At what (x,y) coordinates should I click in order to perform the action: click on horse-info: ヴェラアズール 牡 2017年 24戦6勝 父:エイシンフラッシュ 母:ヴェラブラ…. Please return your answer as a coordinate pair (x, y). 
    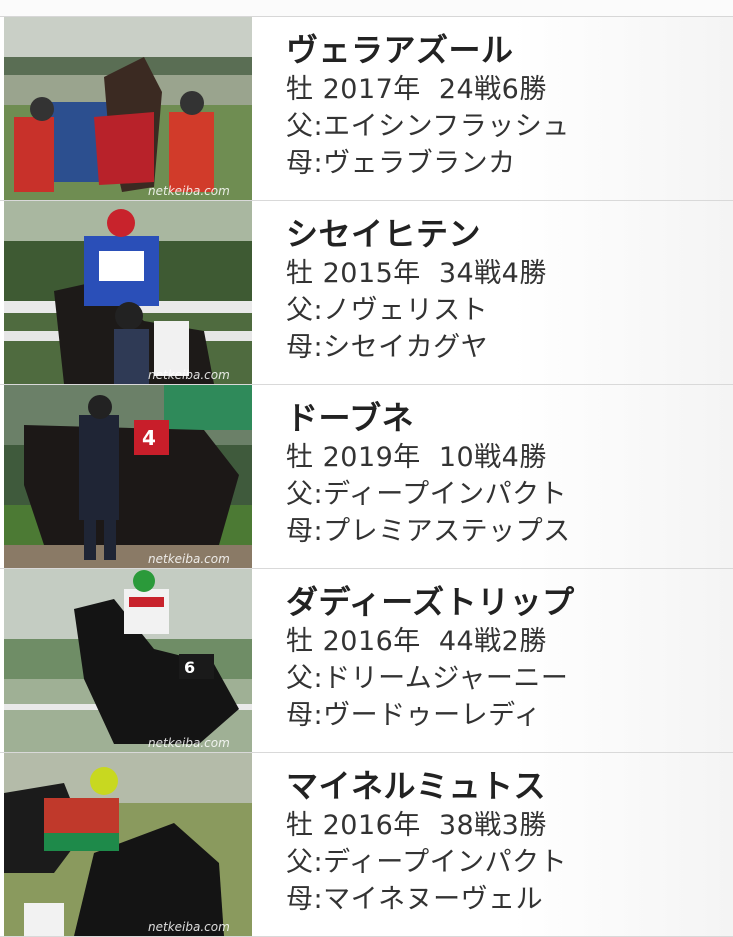
    Looking at the image, I should click on (506, 105).